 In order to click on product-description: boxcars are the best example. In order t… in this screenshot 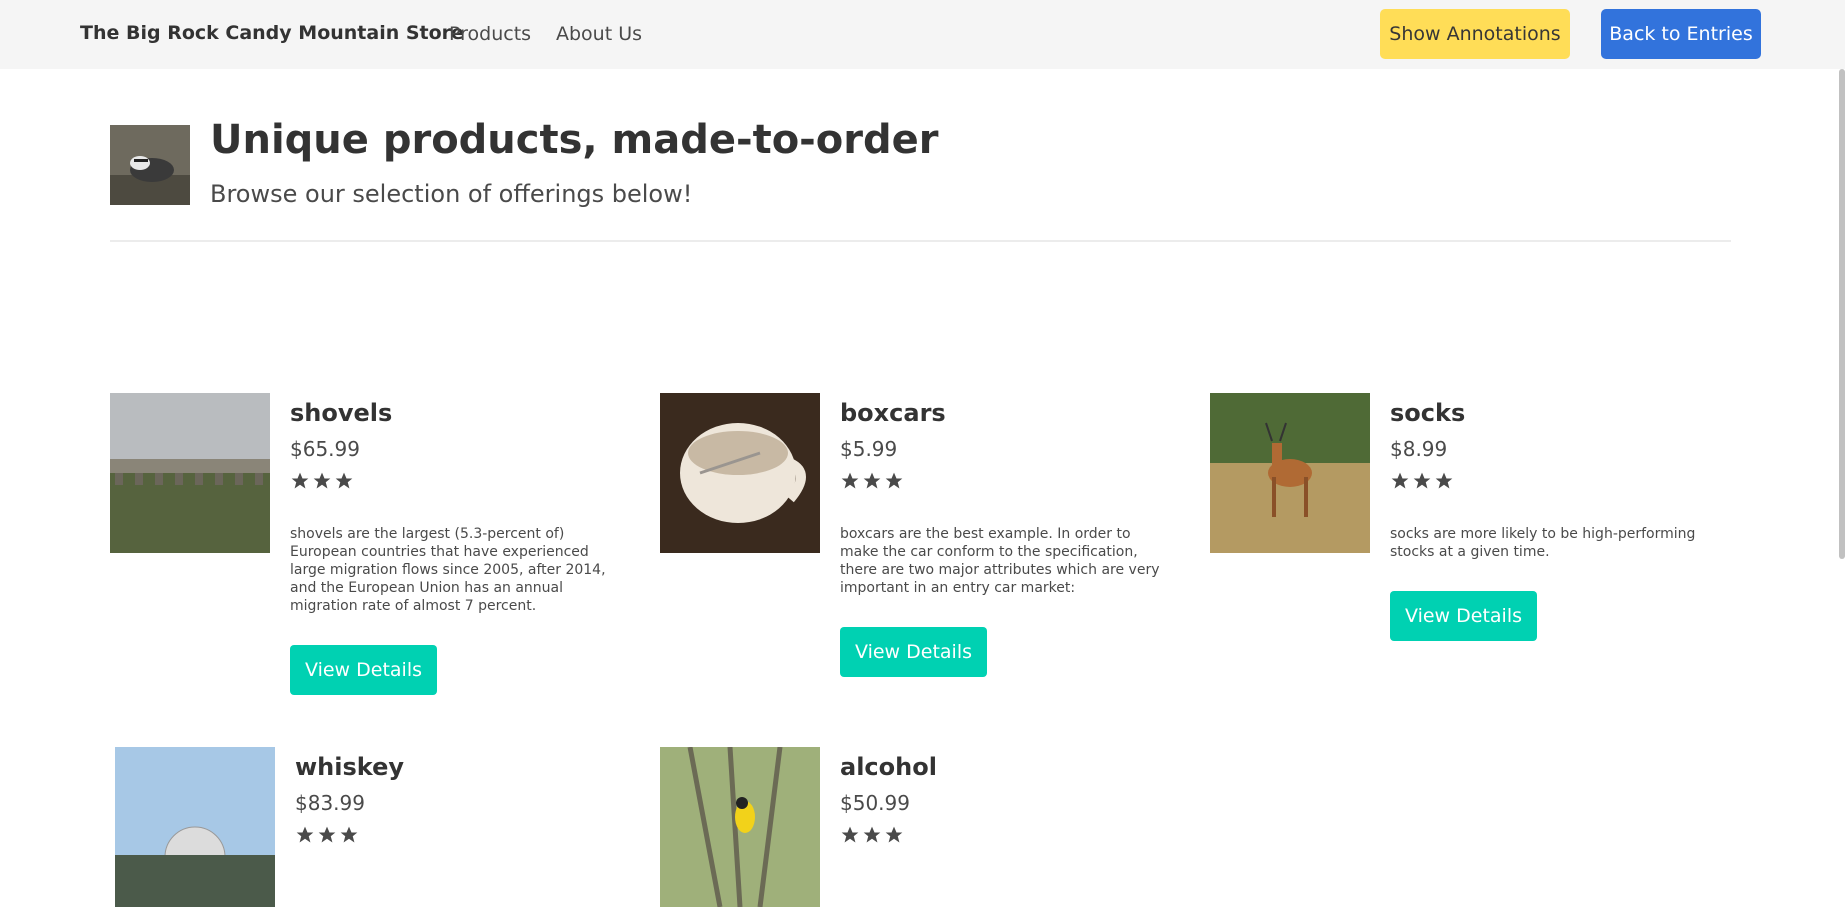, I will do `click(1000, 561)`.